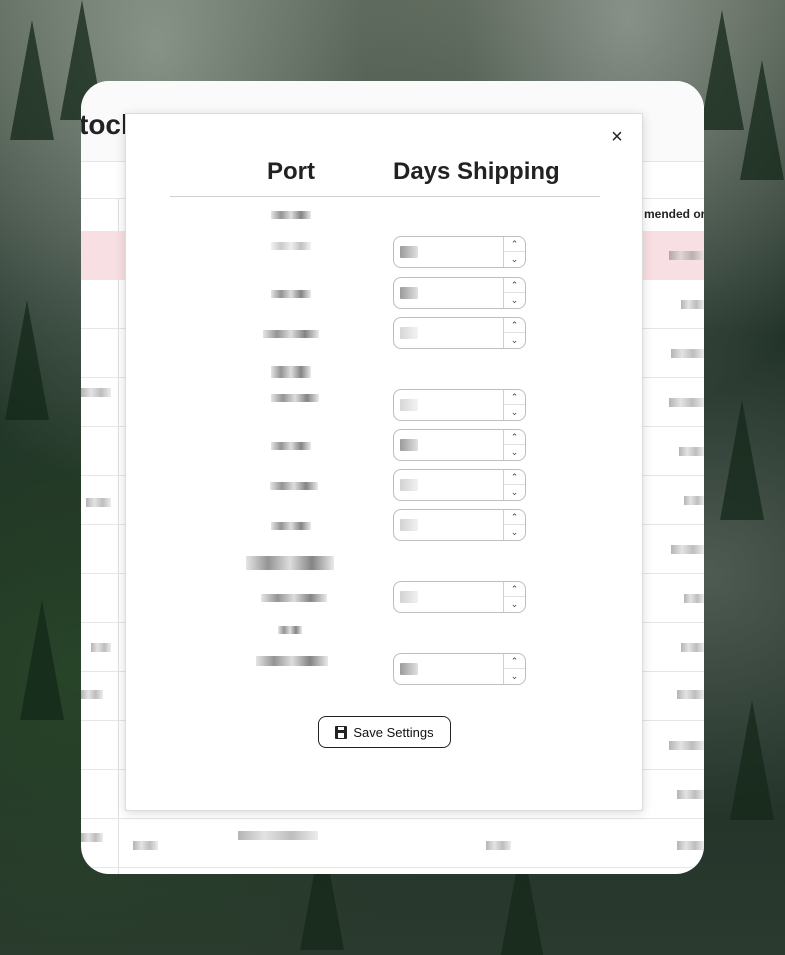  I want to click on save-settings-label: Save Settings, so click(393, 732).